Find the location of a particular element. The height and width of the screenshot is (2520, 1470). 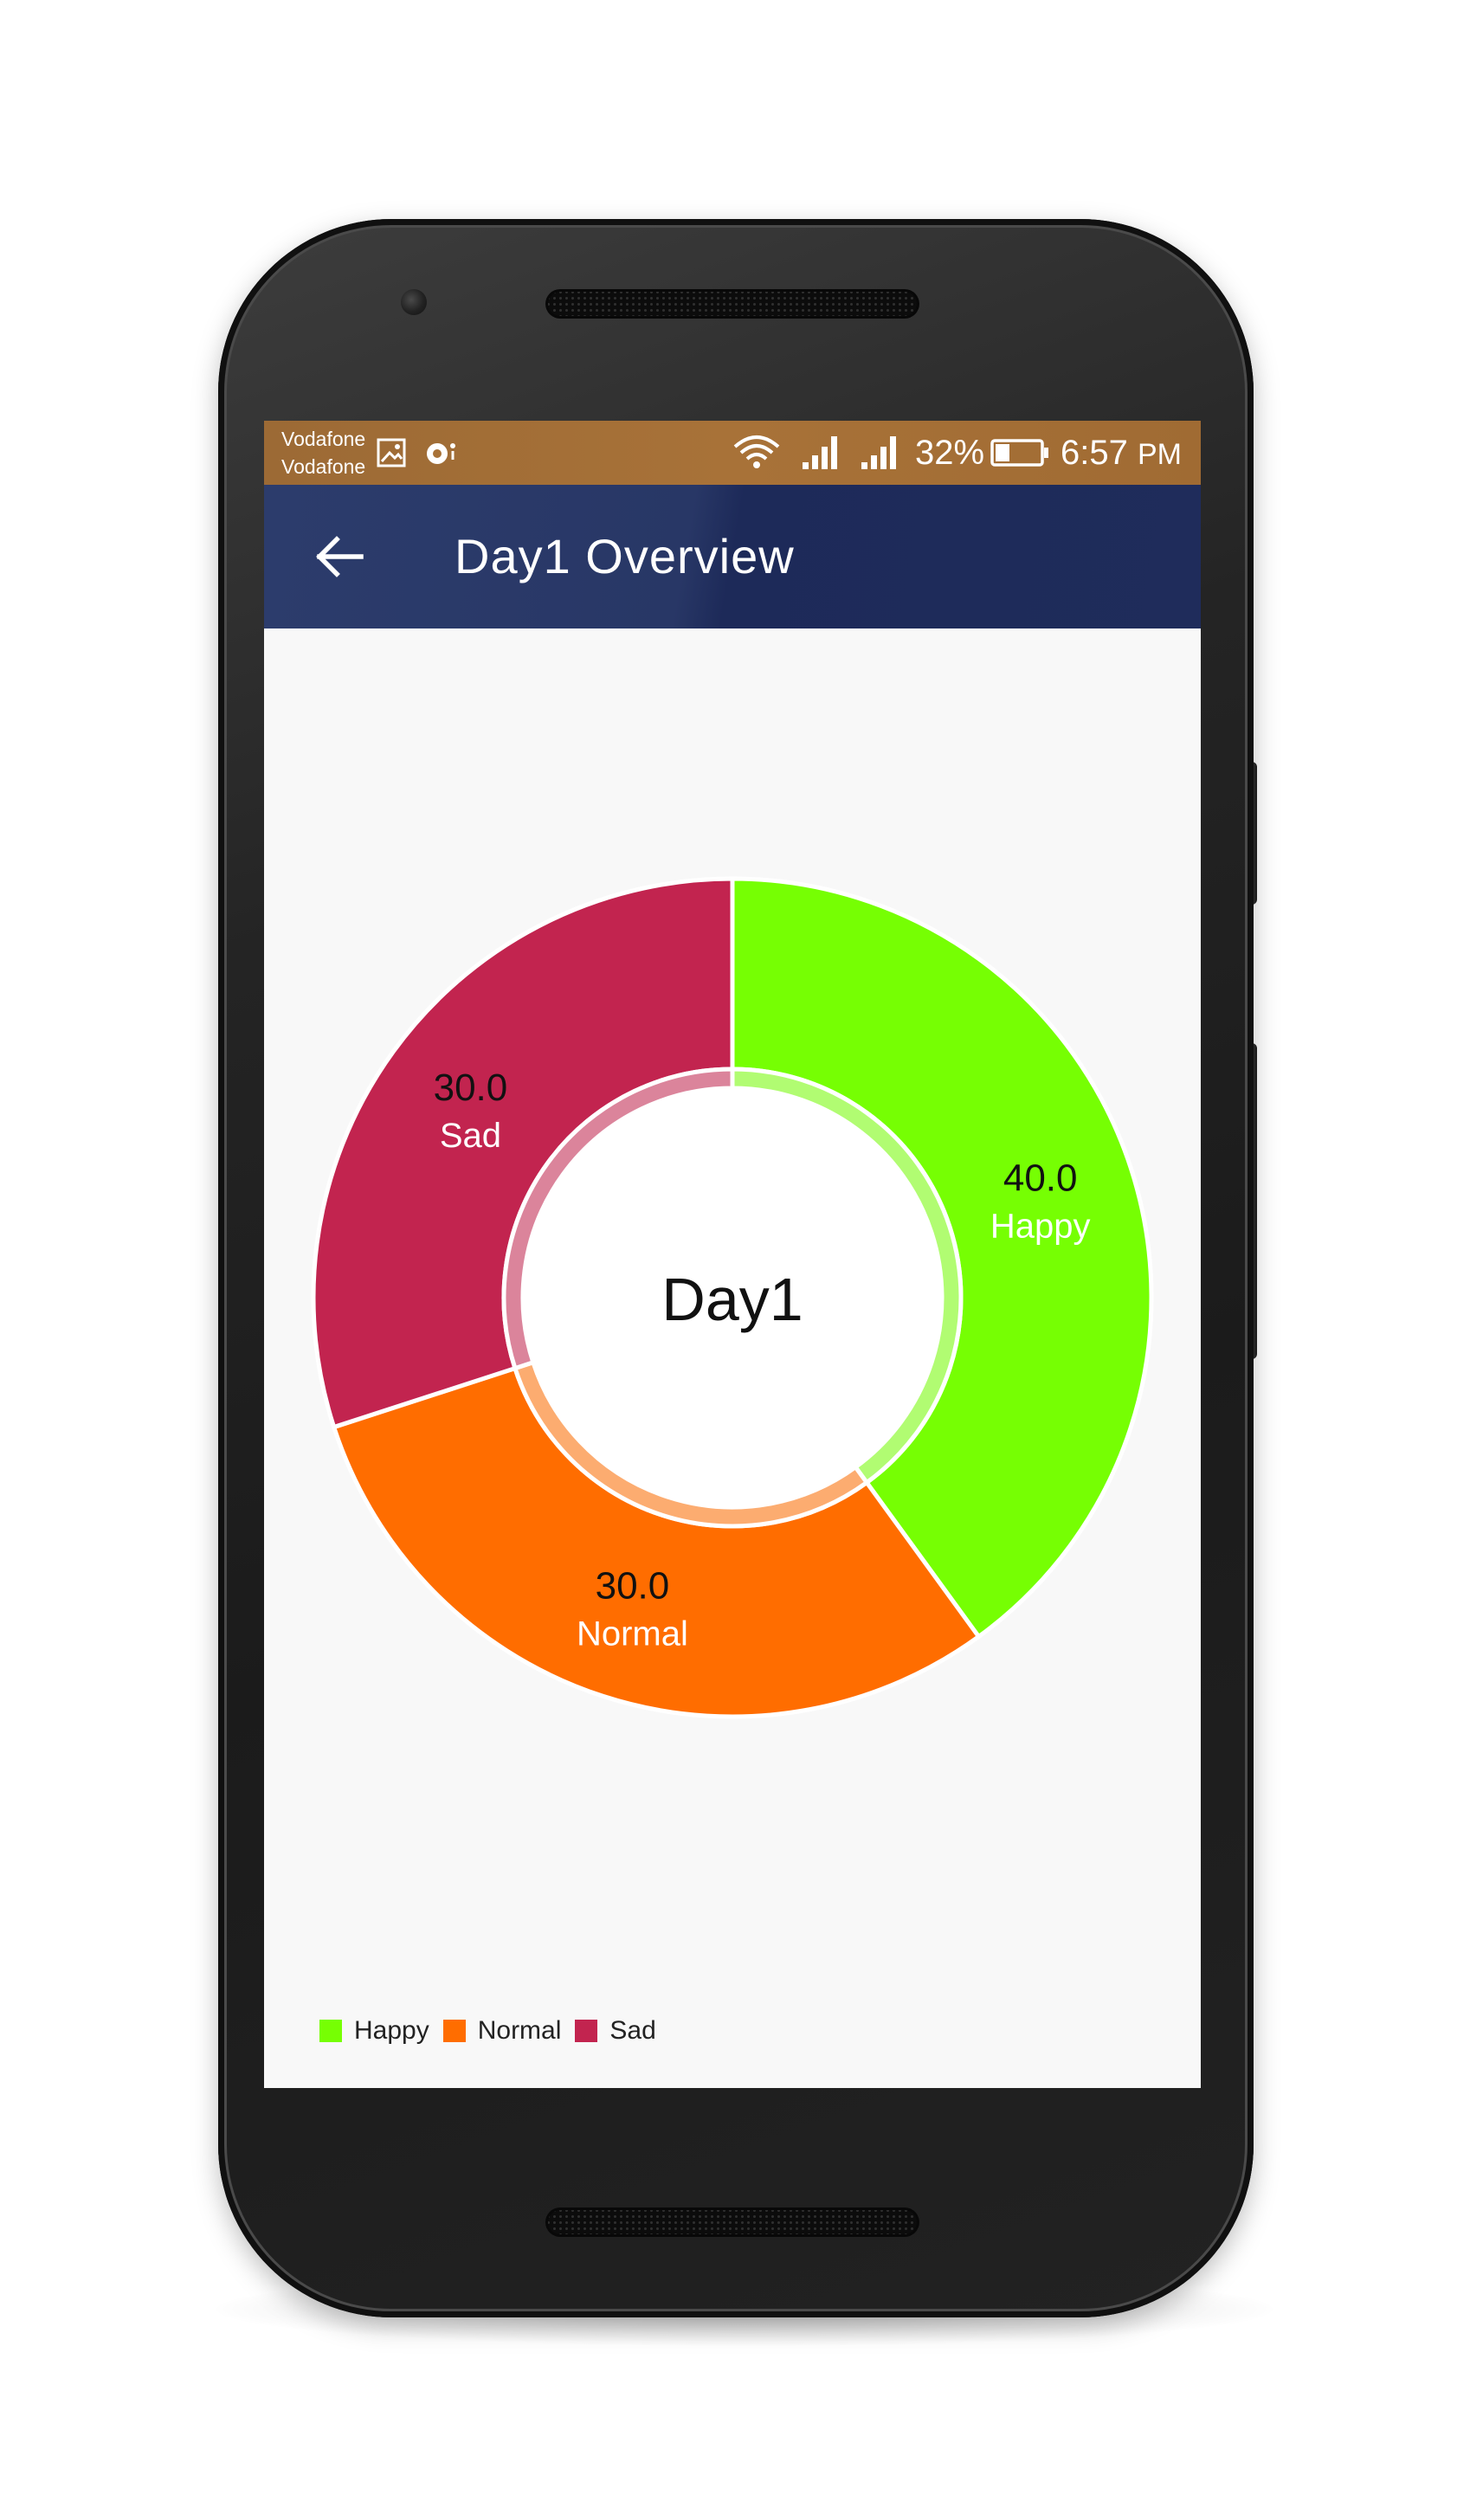

gallery-icon is located at coordinates (392, 452).